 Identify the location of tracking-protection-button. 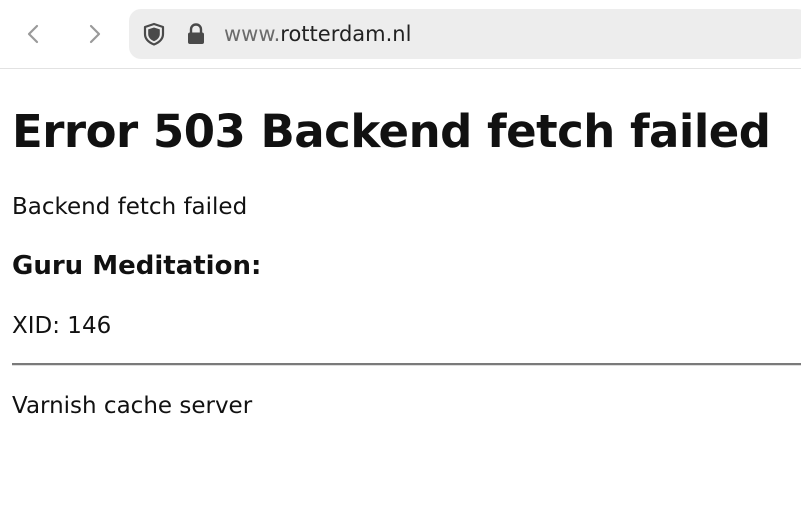
(154, 34).